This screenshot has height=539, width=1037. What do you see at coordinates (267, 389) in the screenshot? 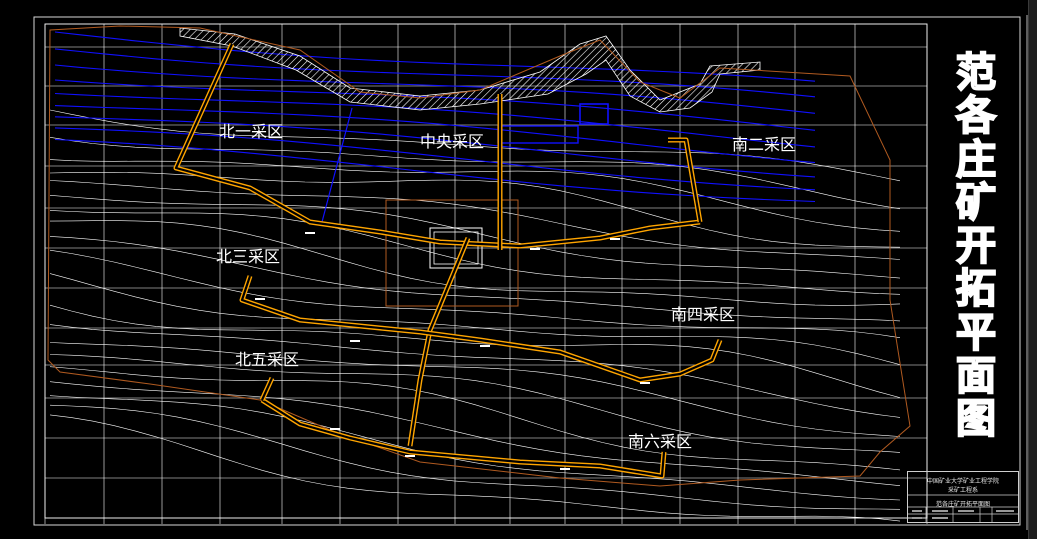
I see `roadway-north-5-spur-gap` at bounding box center [267, 389].